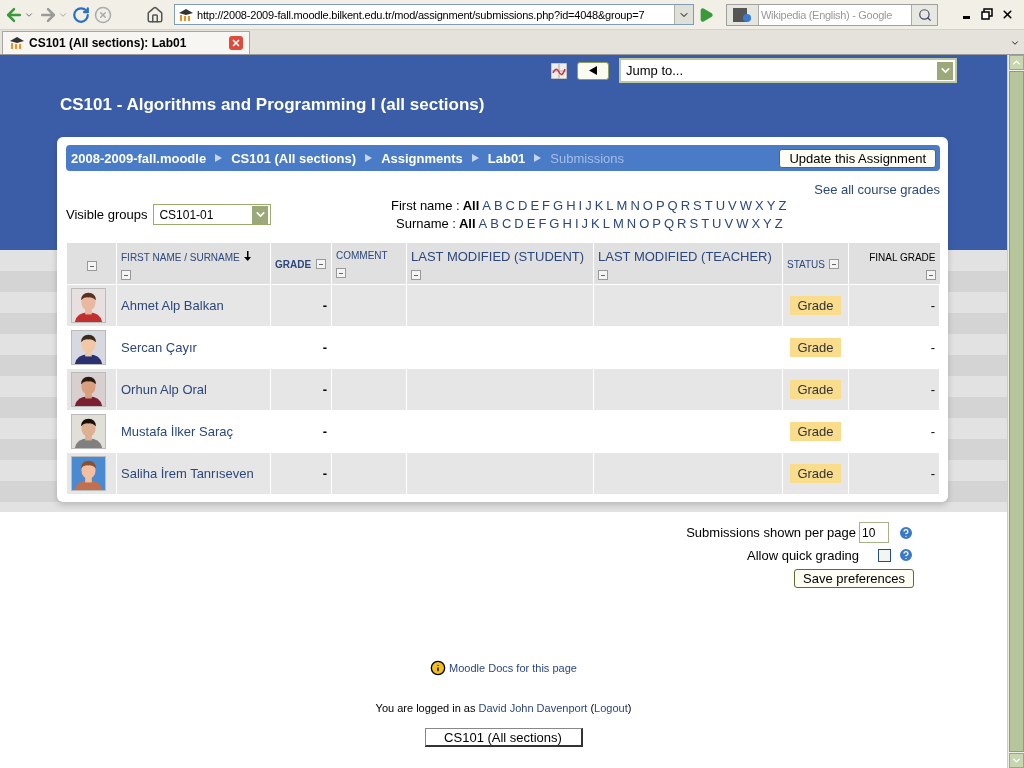 The height and width of the screenshot is (768, 1024). What do you see at coordinates (513, 668) in the screenshot?
I see `moodle-docs-link: Moodle Docs for this page` at bounding box center [513, 668].